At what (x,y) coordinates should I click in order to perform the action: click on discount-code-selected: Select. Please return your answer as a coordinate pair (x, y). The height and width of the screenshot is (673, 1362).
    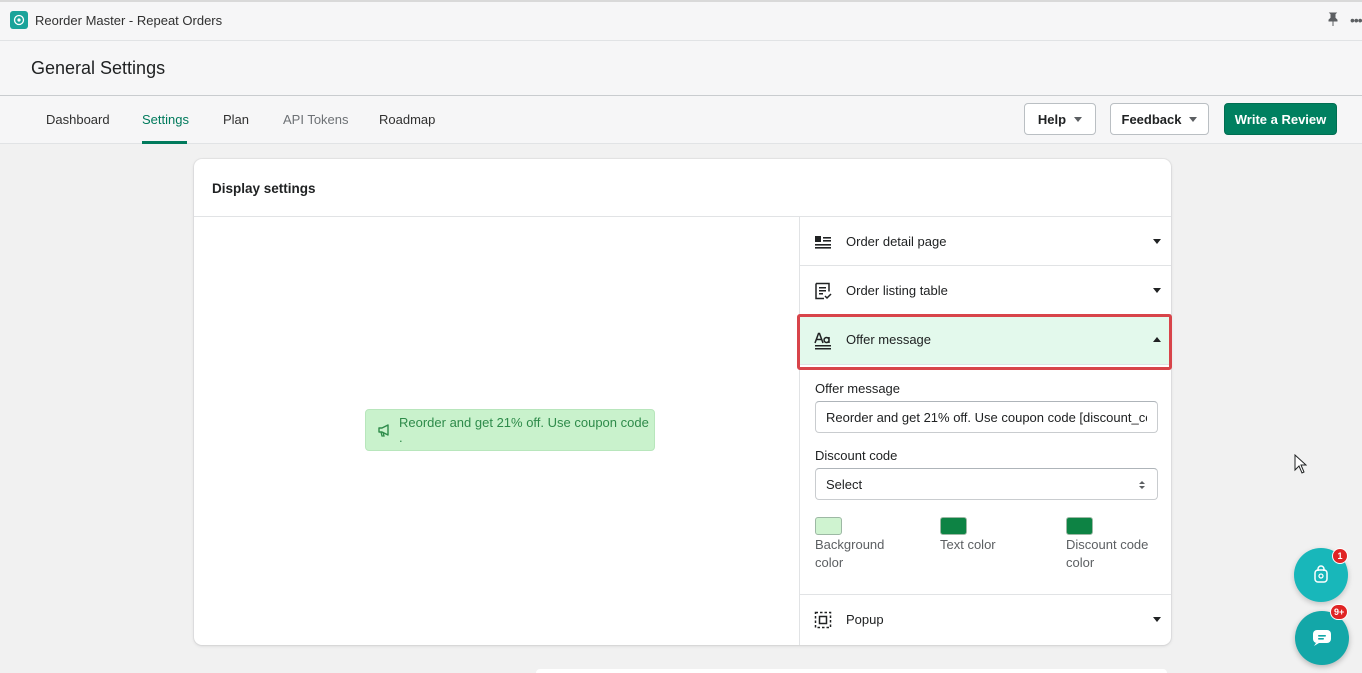
    Looking at the image, I should click on (844, 484).